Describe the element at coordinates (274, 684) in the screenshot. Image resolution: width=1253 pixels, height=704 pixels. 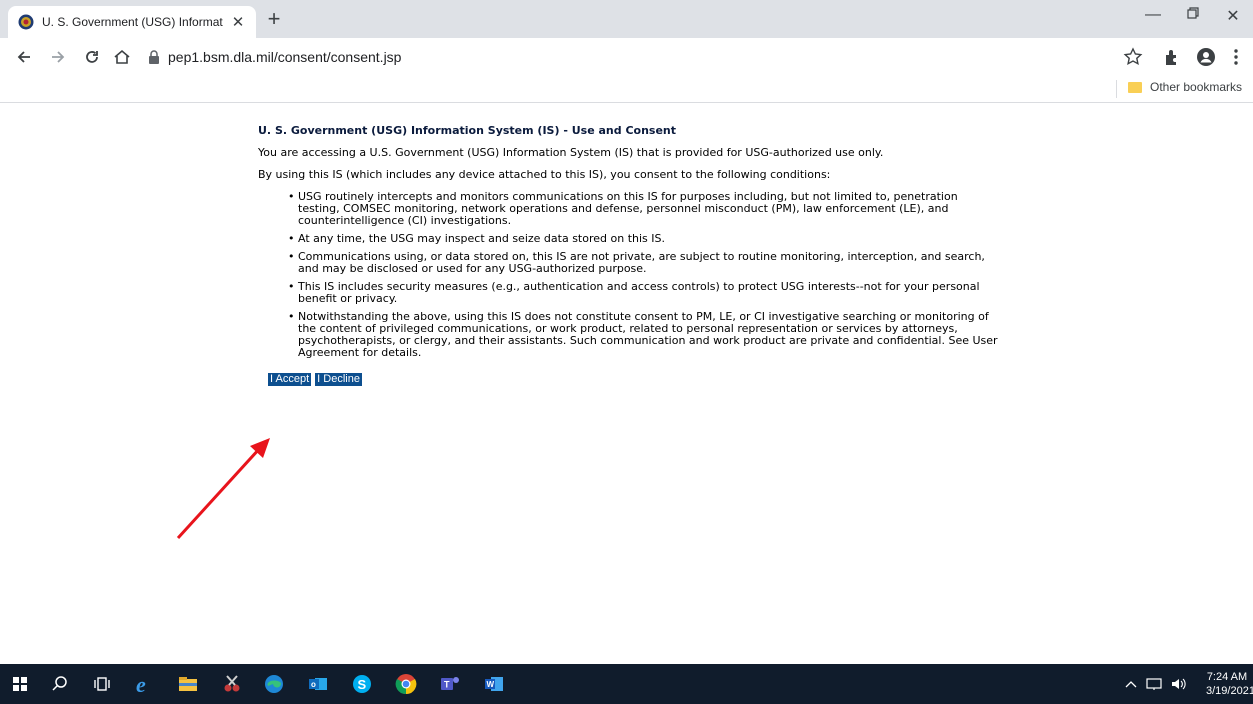
I see `edge-icon` at that location.